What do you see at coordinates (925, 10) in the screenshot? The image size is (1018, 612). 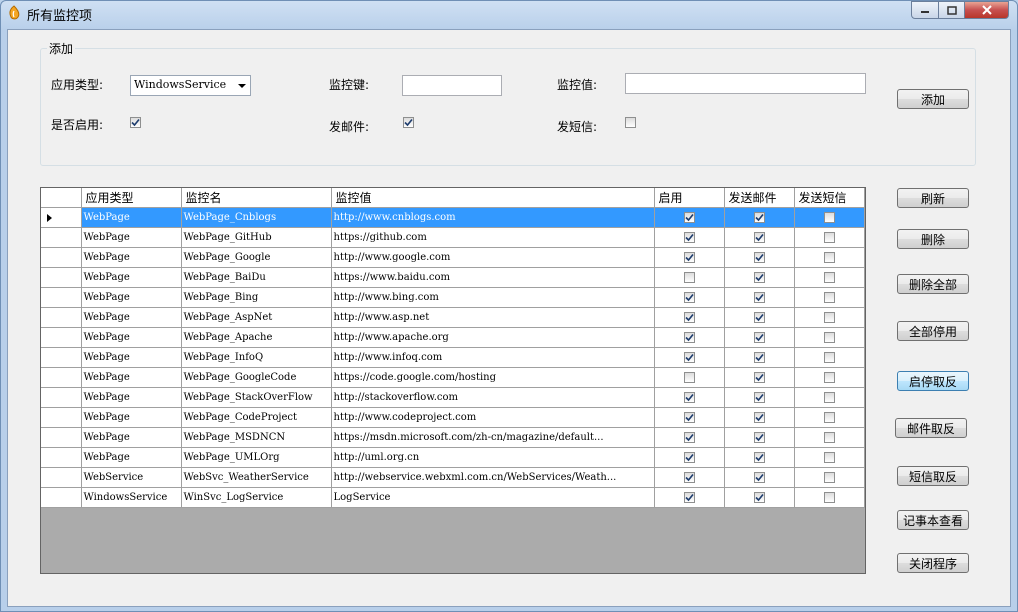 I see `minimize-button` at bounding box center [925, 10].